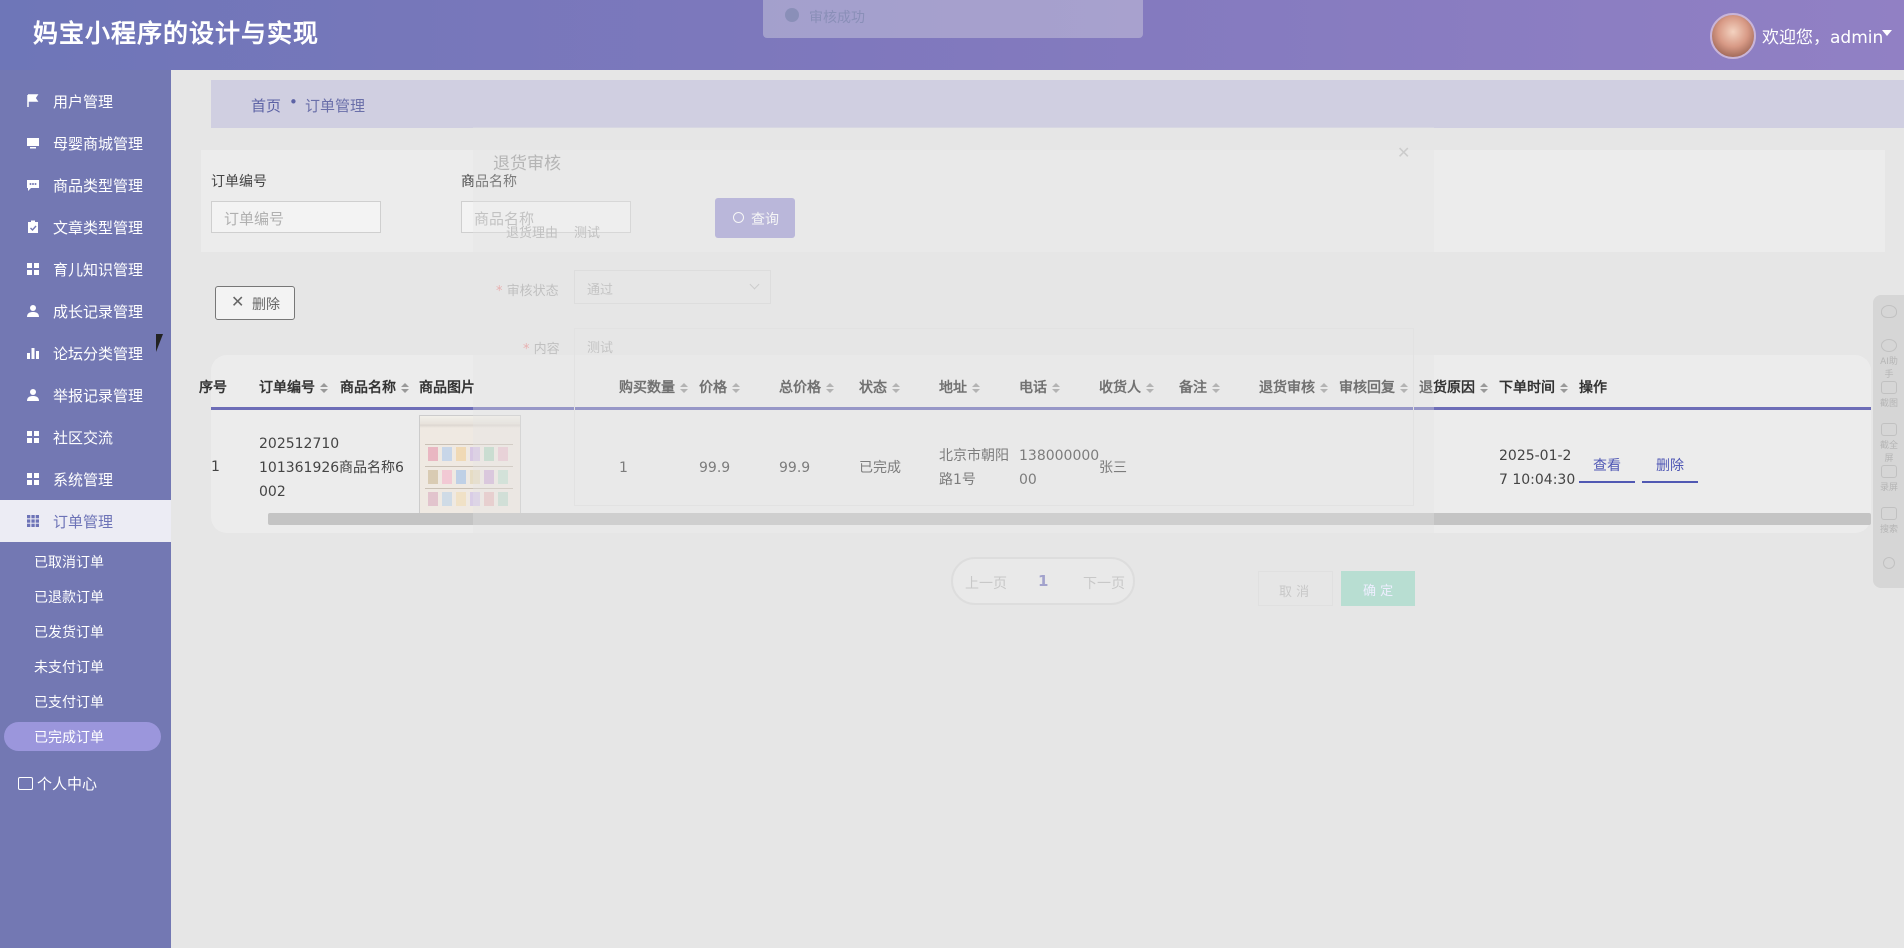 This screenshot has width=1904, height=948. Describe the element at coordinates (1378, 588) in the screenshot. I see `confirm-button: 确 定` at that location.